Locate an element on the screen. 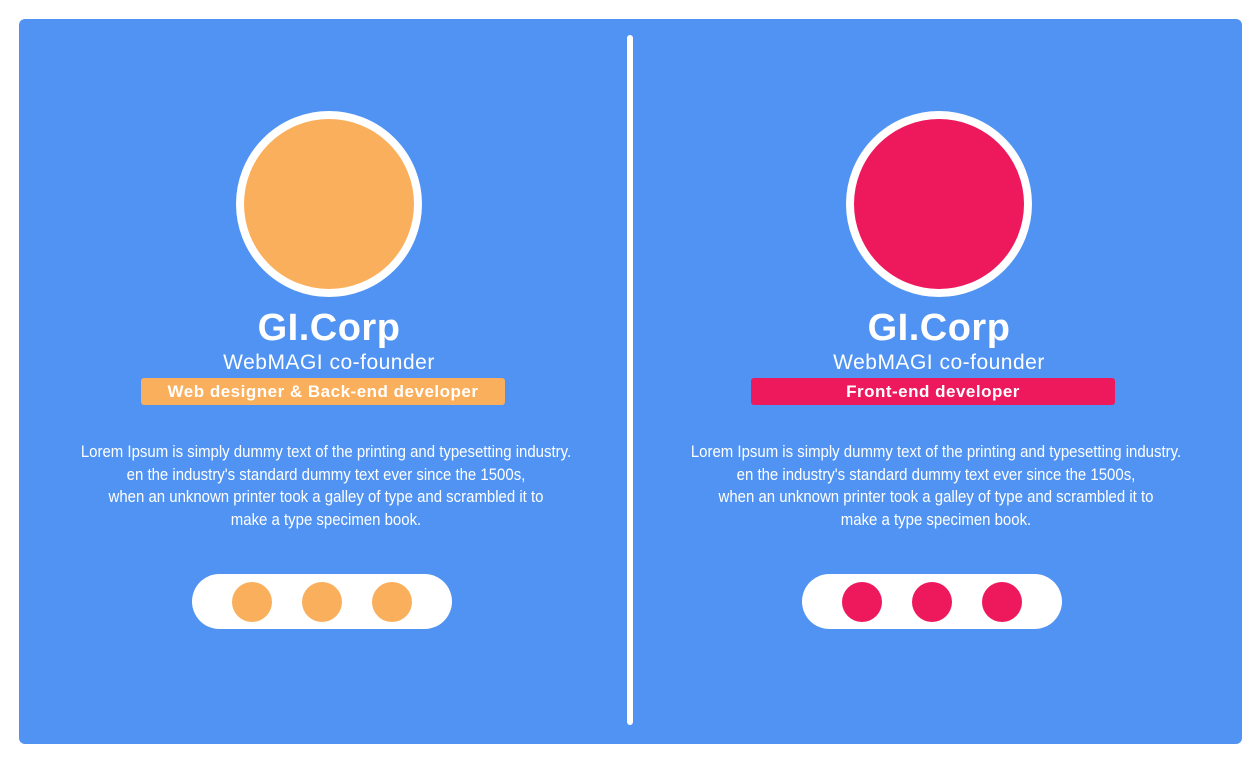 The width and height of the screenshot is (1260, 760). role-badge: Web designer & Back-end developer is located at coordinates (323, 391).